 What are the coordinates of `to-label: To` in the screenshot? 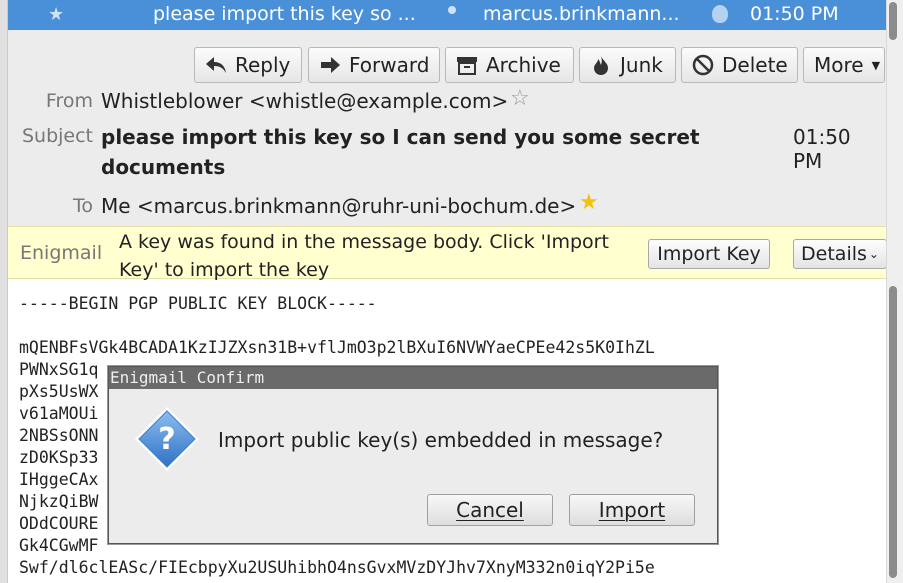 It's located at (82, 206).